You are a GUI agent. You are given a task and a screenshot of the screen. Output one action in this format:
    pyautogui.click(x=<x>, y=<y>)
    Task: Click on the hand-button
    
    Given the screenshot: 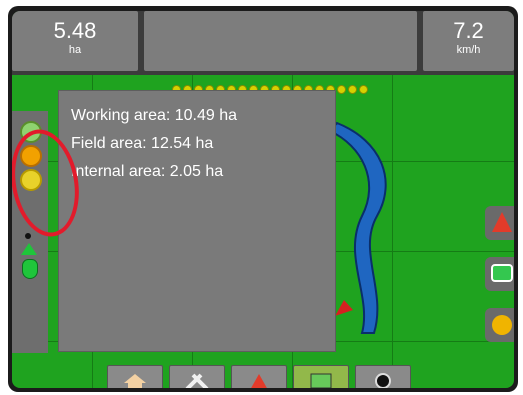 What is the action you would take?
    pyautogui.click(x=499, y=325)
    